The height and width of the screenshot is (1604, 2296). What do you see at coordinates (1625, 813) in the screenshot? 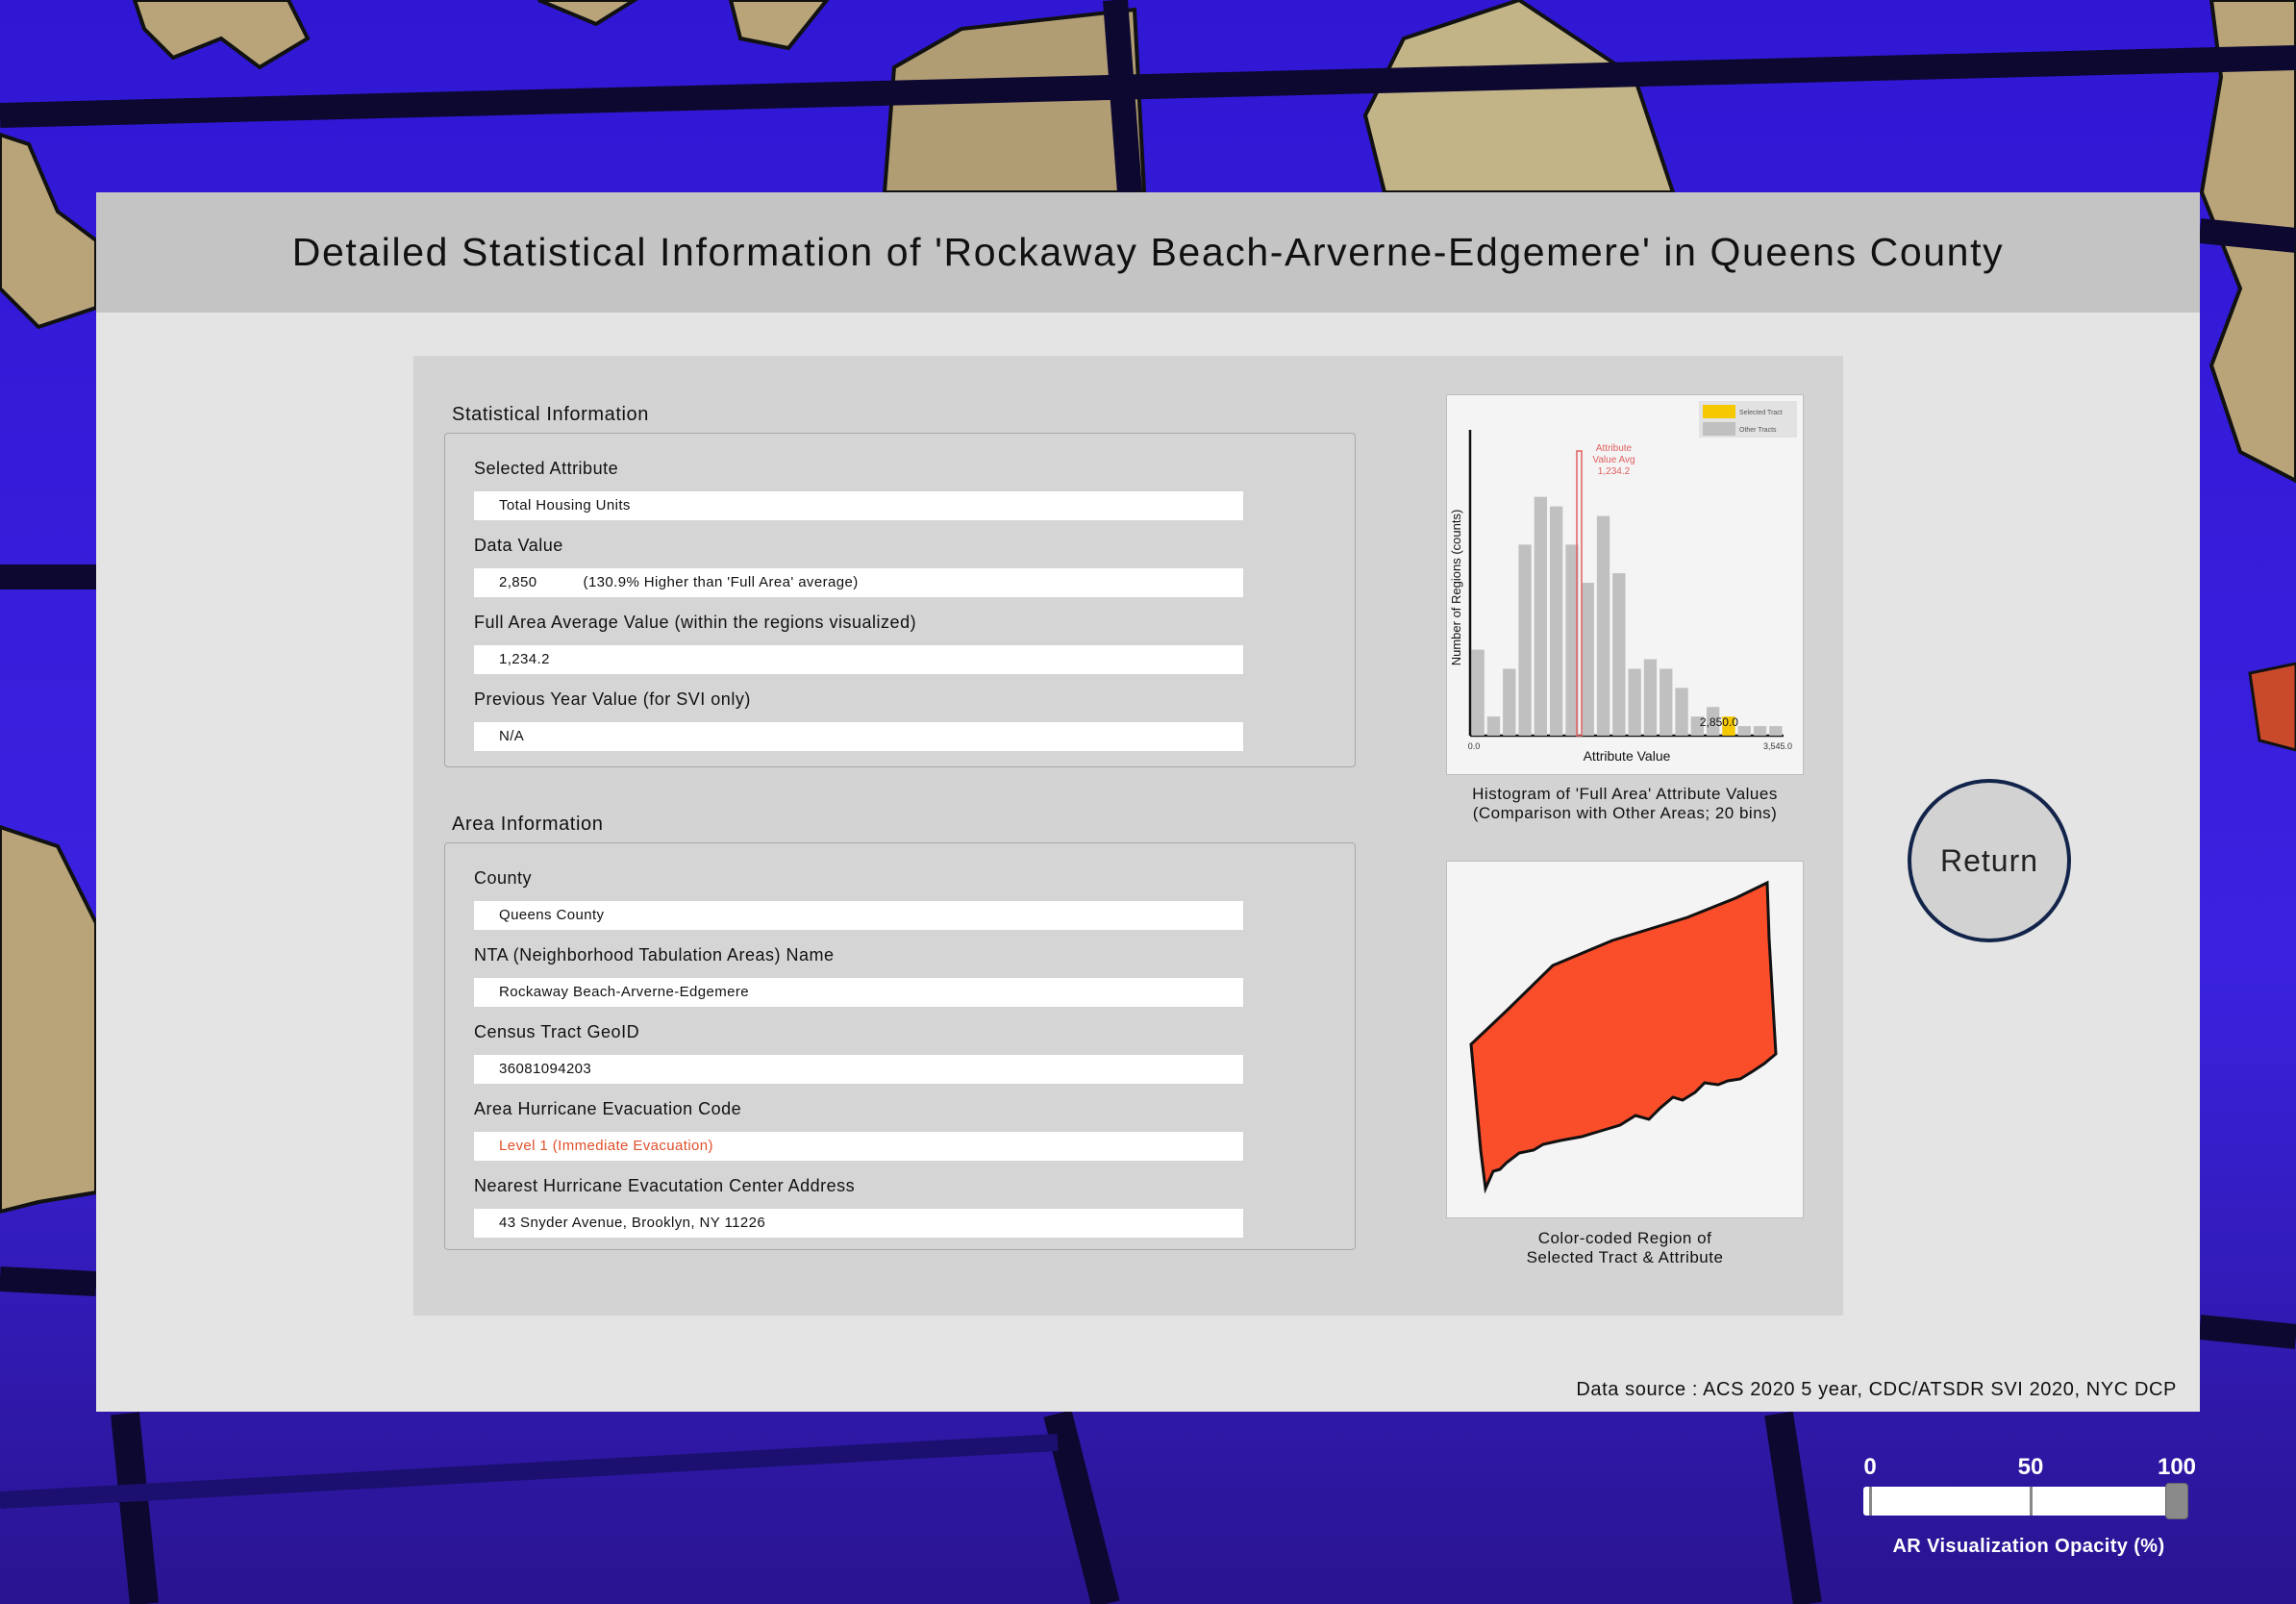
I see `histogram-caption-line-2: (Comparison with Other Areas; 20 bins)` at bounding box center [1625, 813].